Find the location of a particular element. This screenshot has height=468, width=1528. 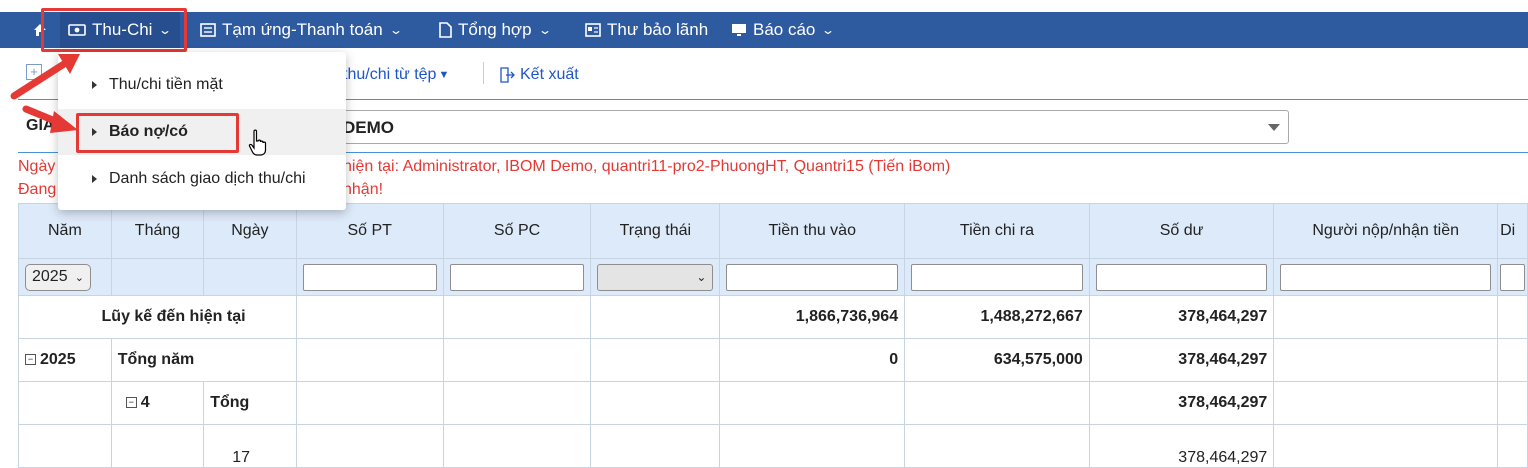

nav-tam-ung-label: Tạm ứng-Thanh toán is located at coordinates (302, 29).